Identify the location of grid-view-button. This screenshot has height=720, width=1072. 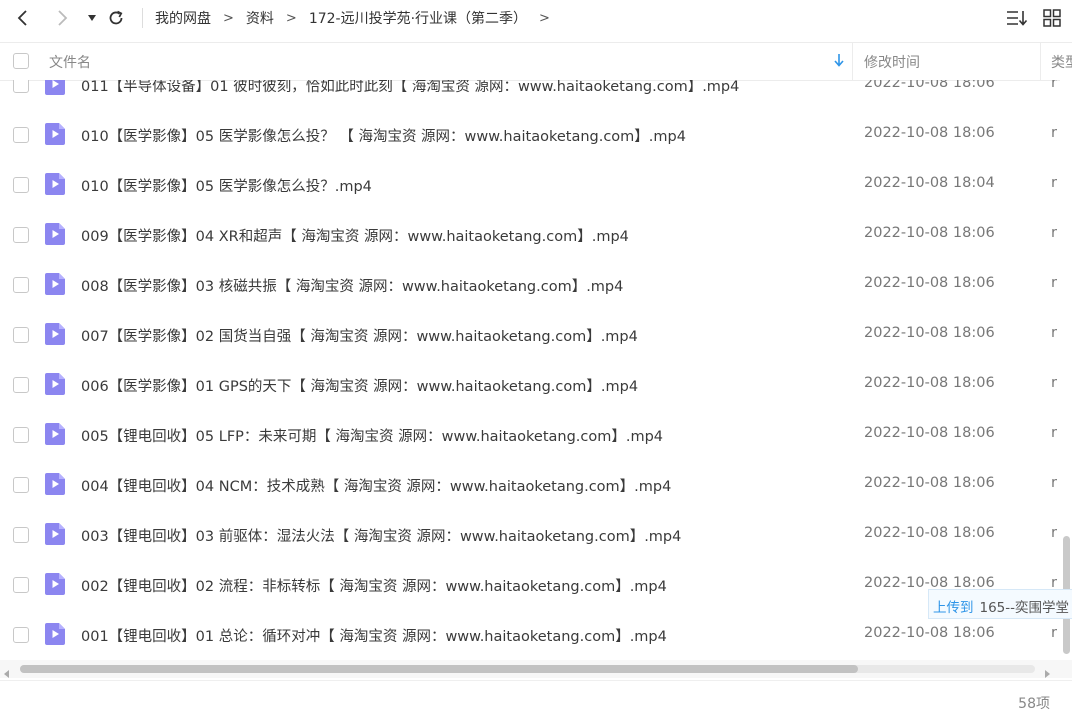
(1052, 18).